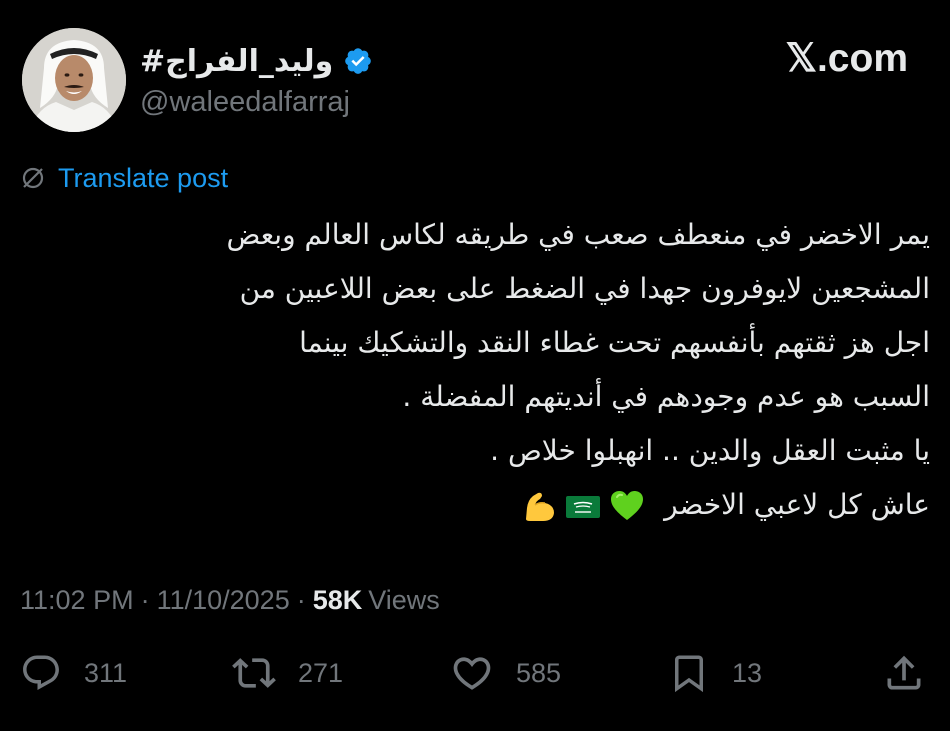 This screenshot has width=950, height=731. I want to click on repost-button: 271, so click(287, 673).